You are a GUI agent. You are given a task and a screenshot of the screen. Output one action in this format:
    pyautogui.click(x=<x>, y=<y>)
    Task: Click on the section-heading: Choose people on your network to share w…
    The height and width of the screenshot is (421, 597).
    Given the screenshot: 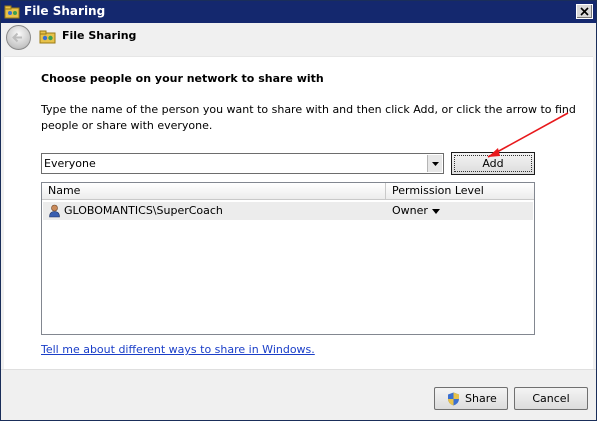 What is the action you would take?
    pyautogui.click(x=182, y=78)
    